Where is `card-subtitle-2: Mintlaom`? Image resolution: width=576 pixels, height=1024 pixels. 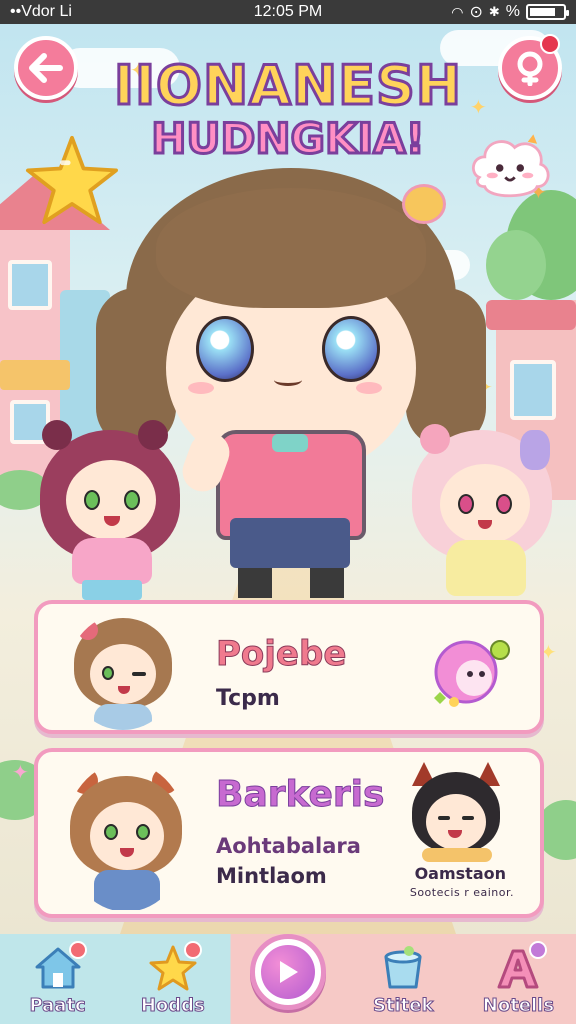
card-subtitle-2: Mintlaom is located at coordinates (271, 876).